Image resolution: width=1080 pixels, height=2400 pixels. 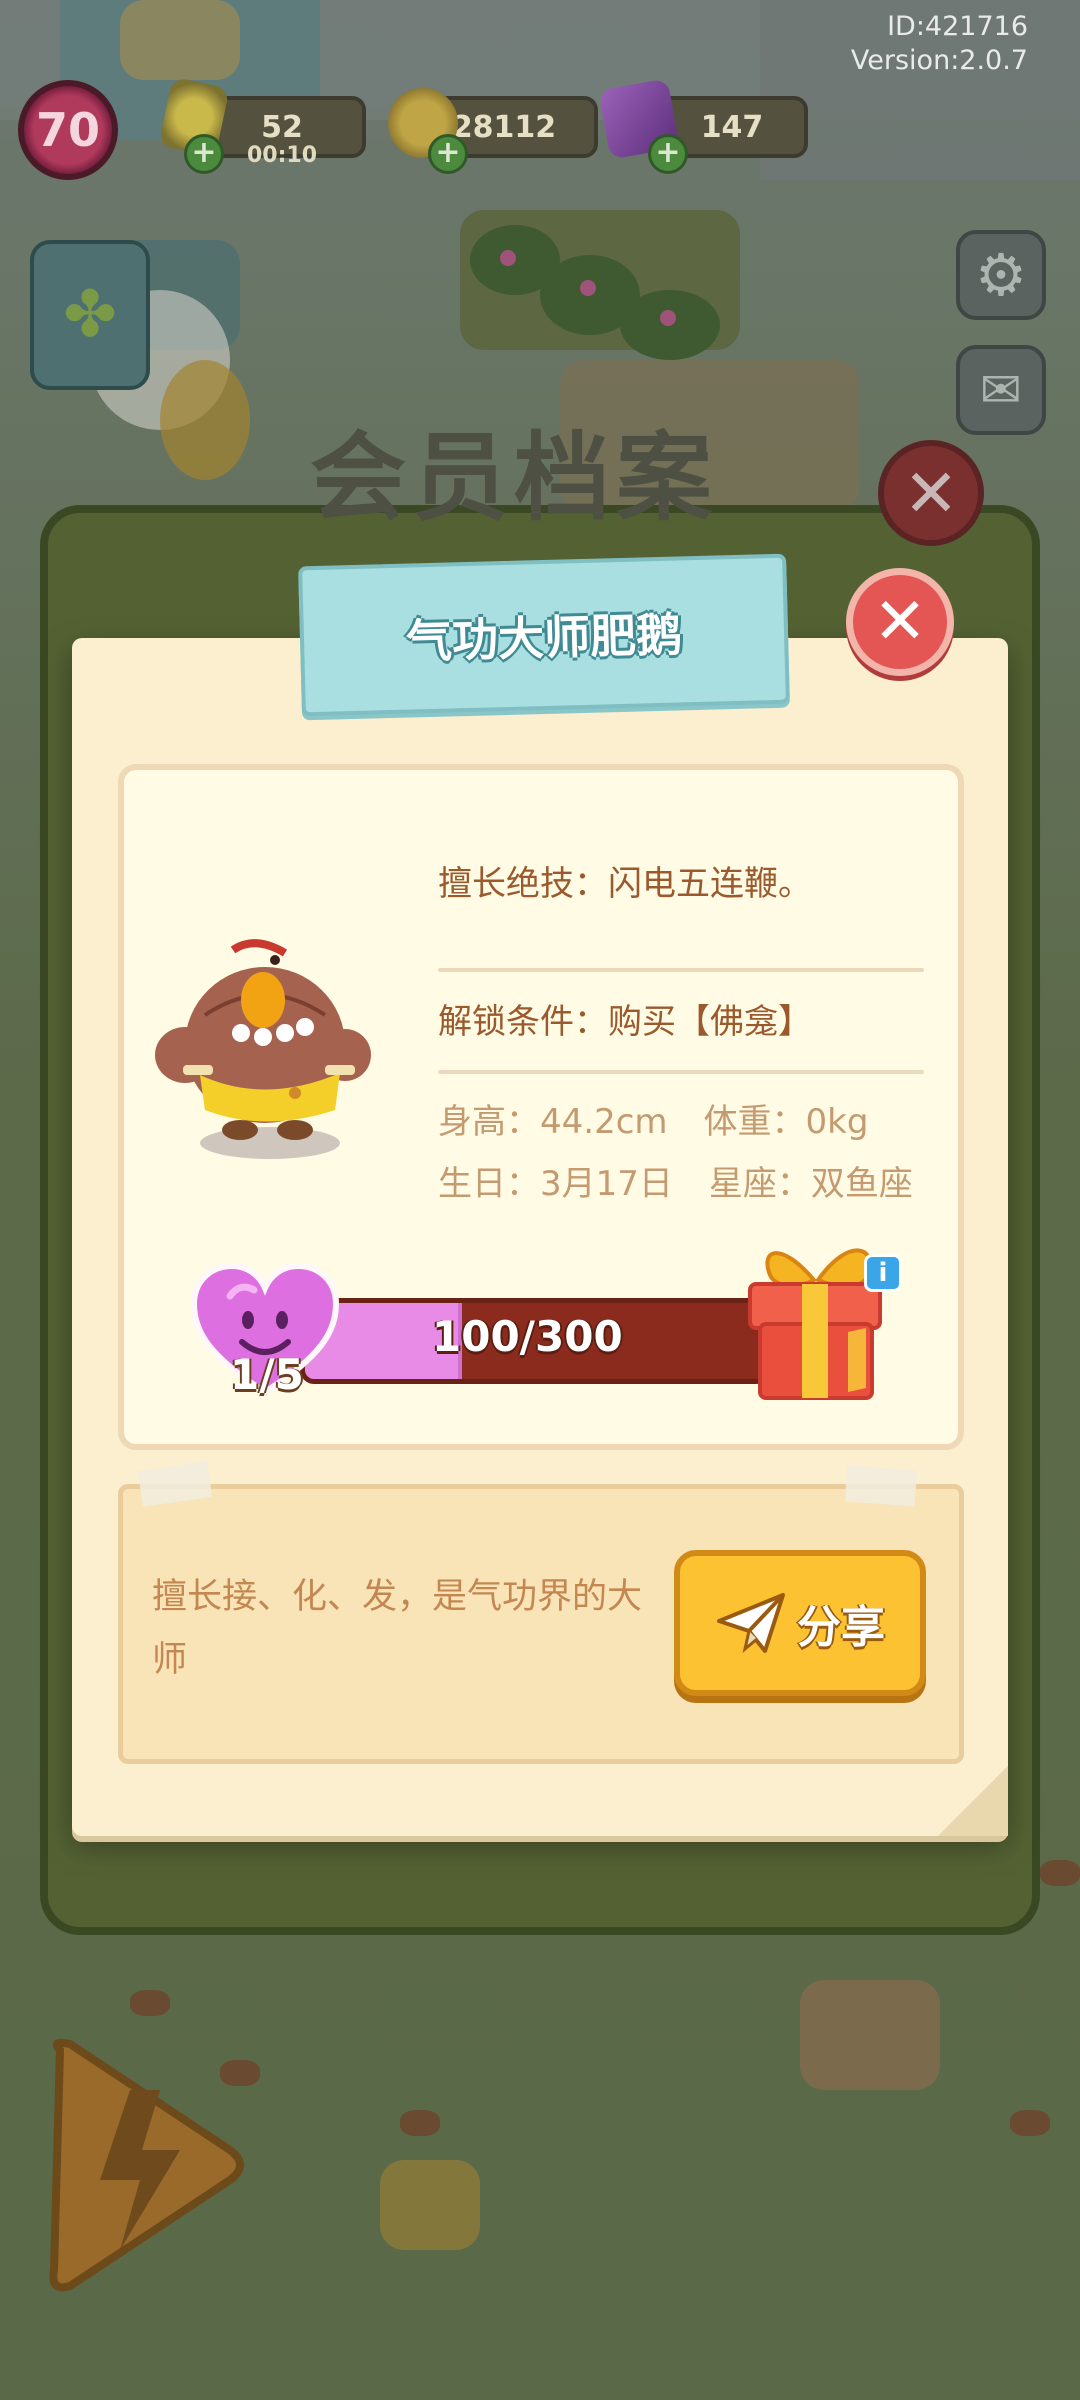 I want to click on share-button-label: 分享, so click(x=841, y=1627).